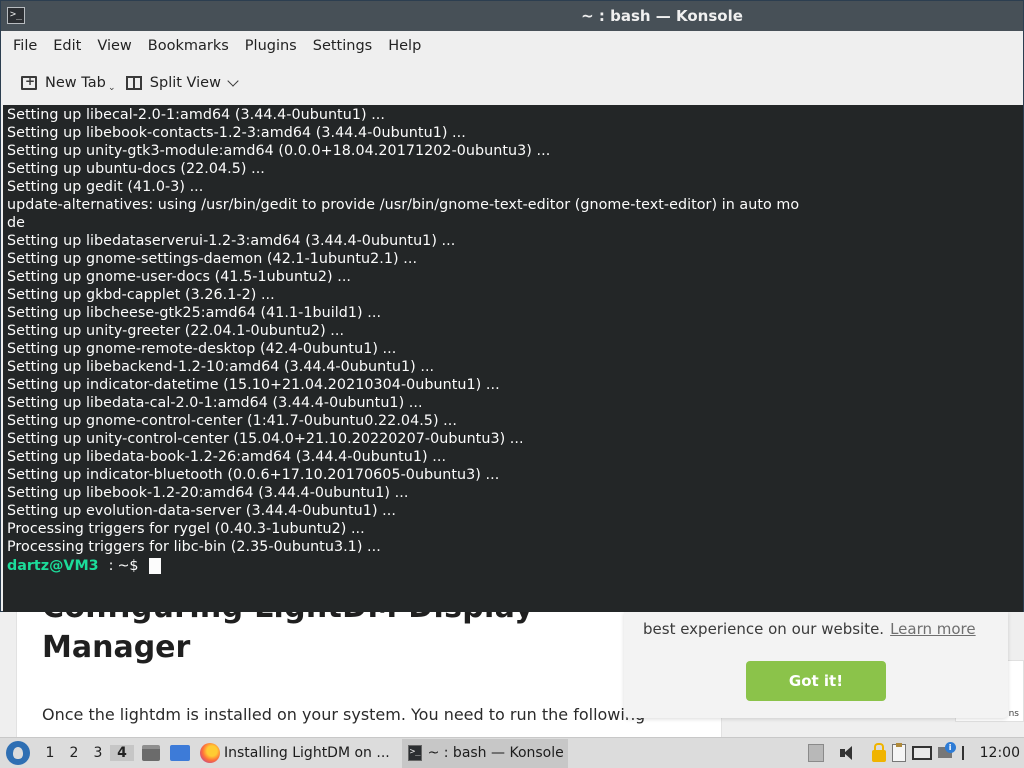  What do you see at coordinates (25, 46) in the screenshot?
I see `menu-file: File` at bounding box center [25, 46].